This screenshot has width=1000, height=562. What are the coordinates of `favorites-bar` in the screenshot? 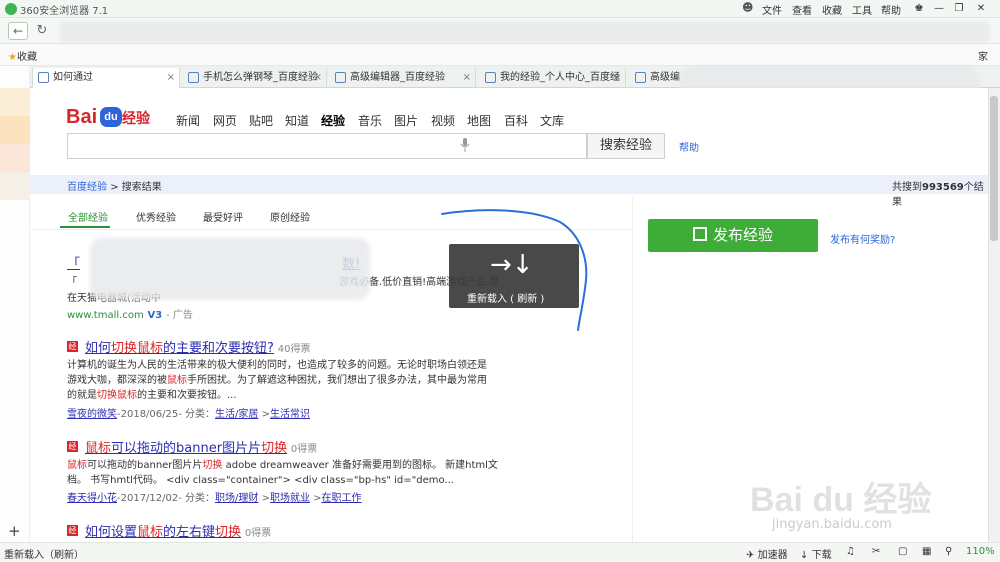 It's located at (500, 55).